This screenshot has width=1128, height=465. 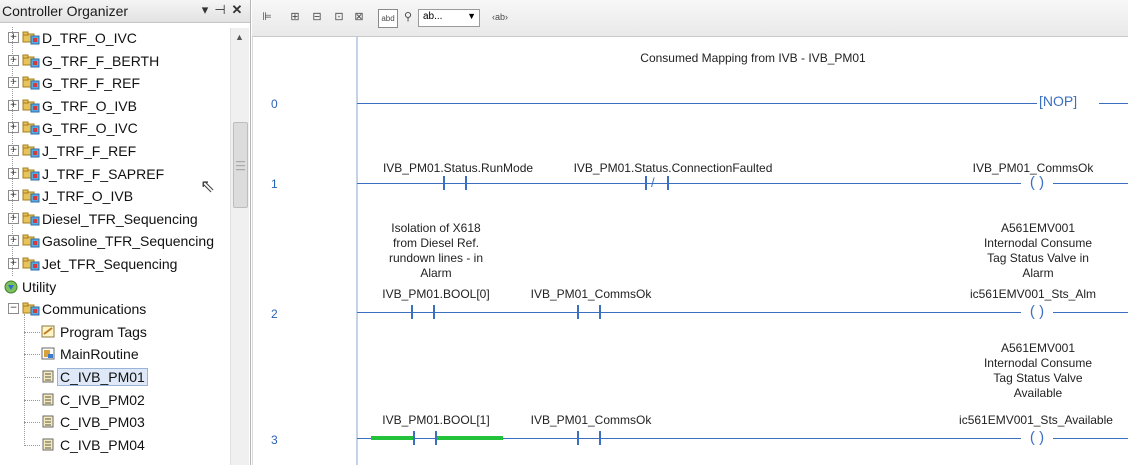 What do you see at coordinates (39, 287) in the screenshot?
I see `tree-item-label: Utility` at bounding box center [39, 287].